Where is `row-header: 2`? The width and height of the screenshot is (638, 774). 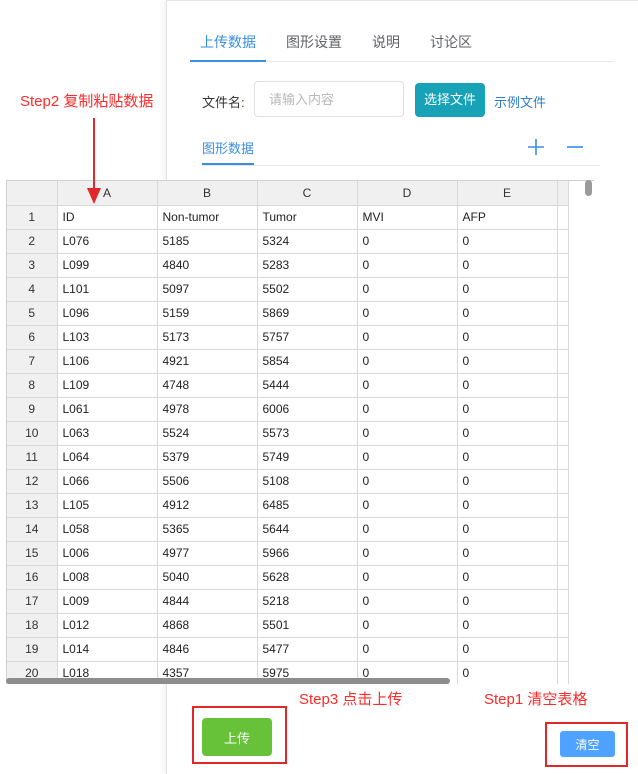 row-header: 2 is located at coordinates (32, 241).